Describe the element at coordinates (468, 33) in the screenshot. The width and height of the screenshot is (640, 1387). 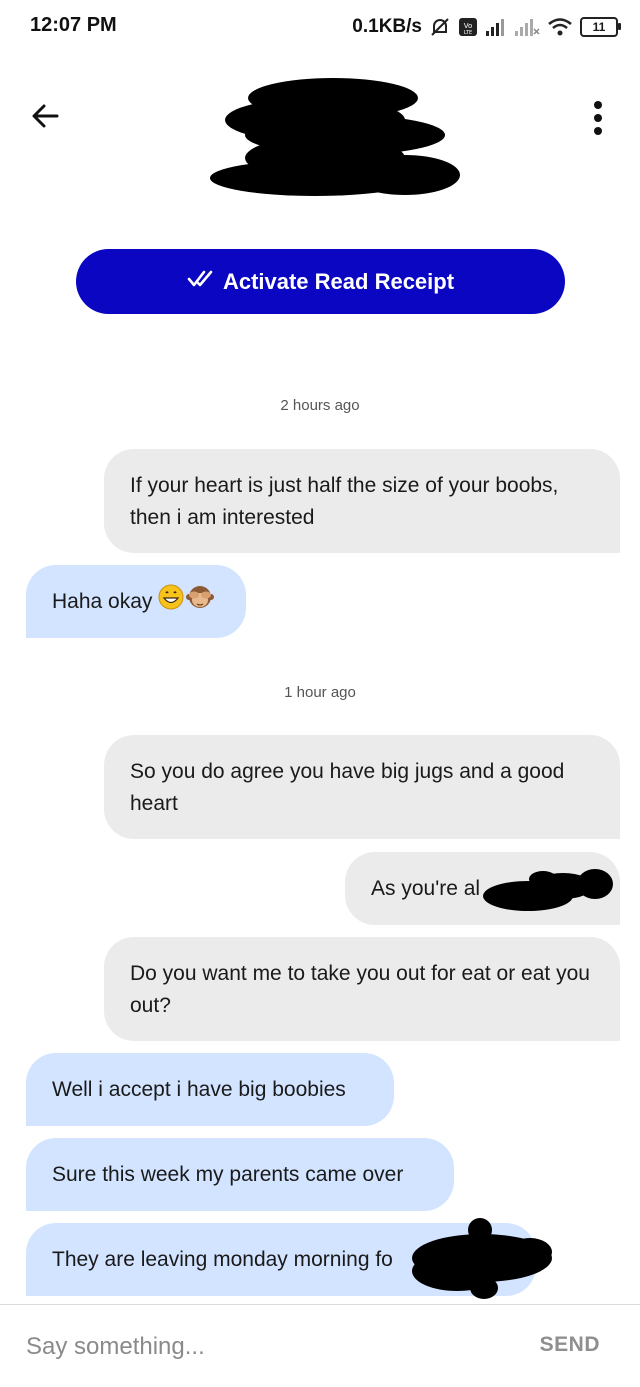
I see `svg-text: LTE` at that location.